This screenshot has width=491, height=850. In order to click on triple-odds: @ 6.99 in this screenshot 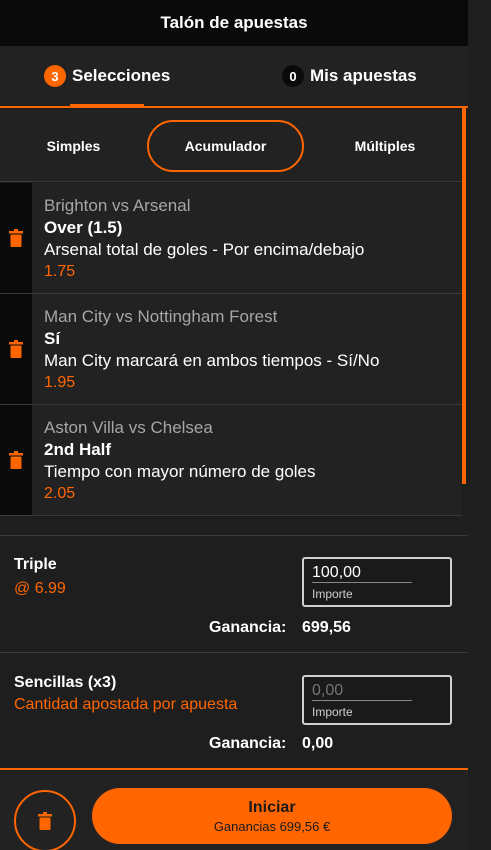, I will do `click(40, 588)`.